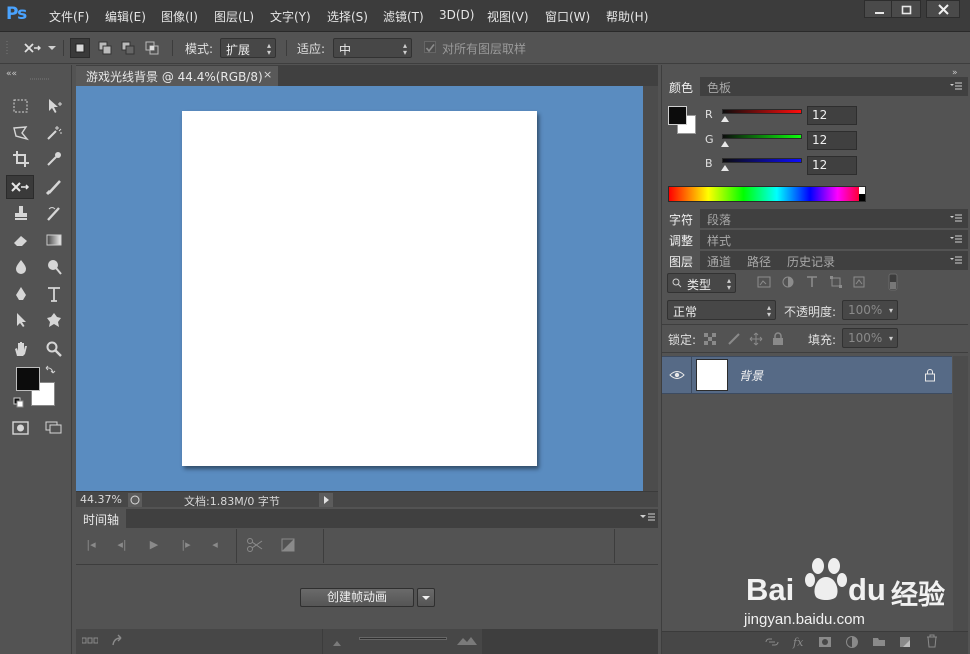 The height and width of the screenshot is (654, 970). Describe the element at coordinates (567, 16) in the screenshot. I see `menu-window: 窗口(W)` at that location.